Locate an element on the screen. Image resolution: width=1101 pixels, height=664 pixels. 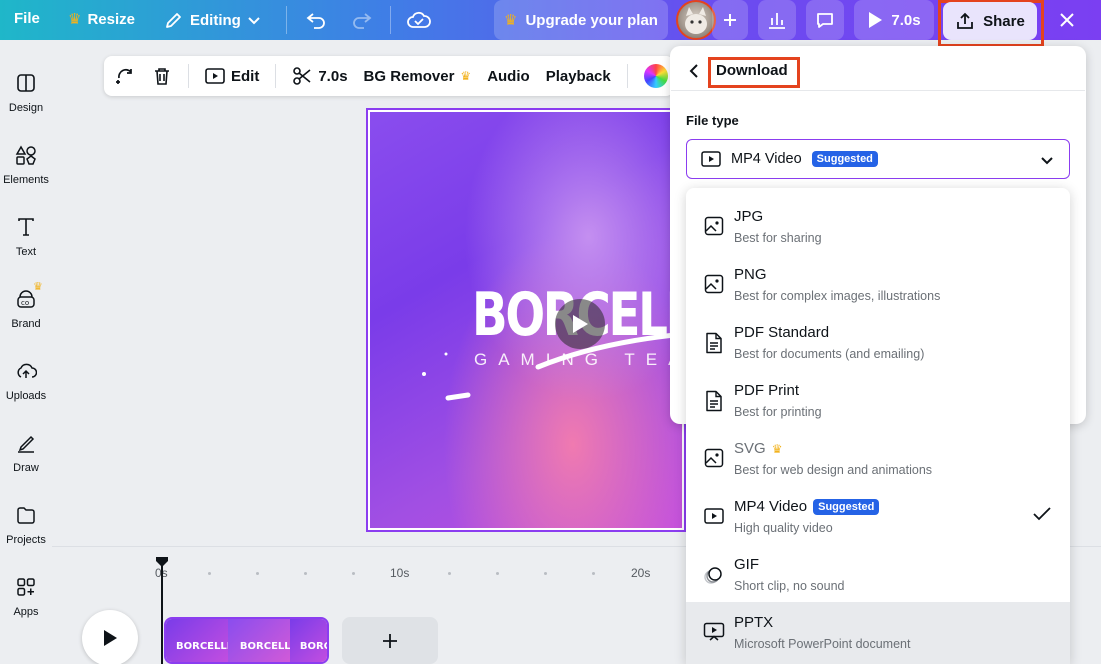
bg-remover-button: BG Remover ♛ is located at coordinates (418, 76).